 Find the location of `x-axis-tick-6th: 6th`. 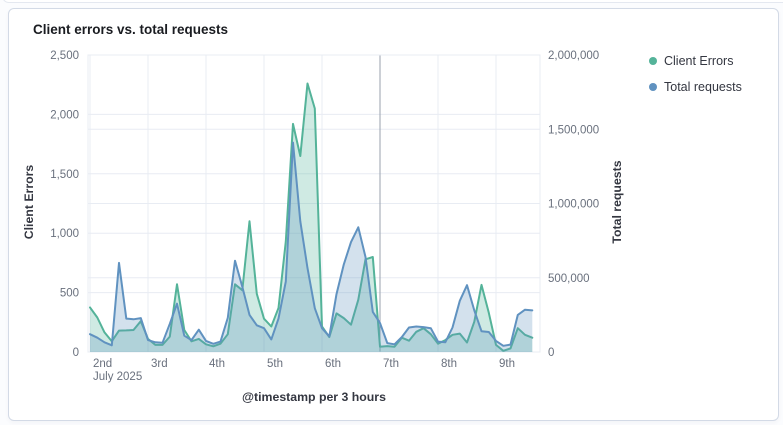

x-axis-tick-6th: 6th is located at coordinates (333, 364).